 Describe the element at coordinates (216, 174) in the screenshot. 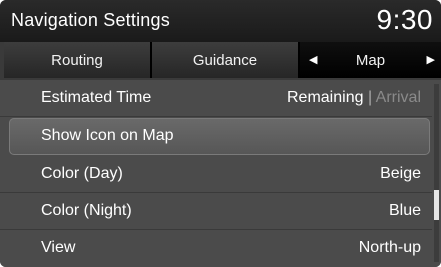

I see `list-item-color-day: Color (Day) Beige` at that location.